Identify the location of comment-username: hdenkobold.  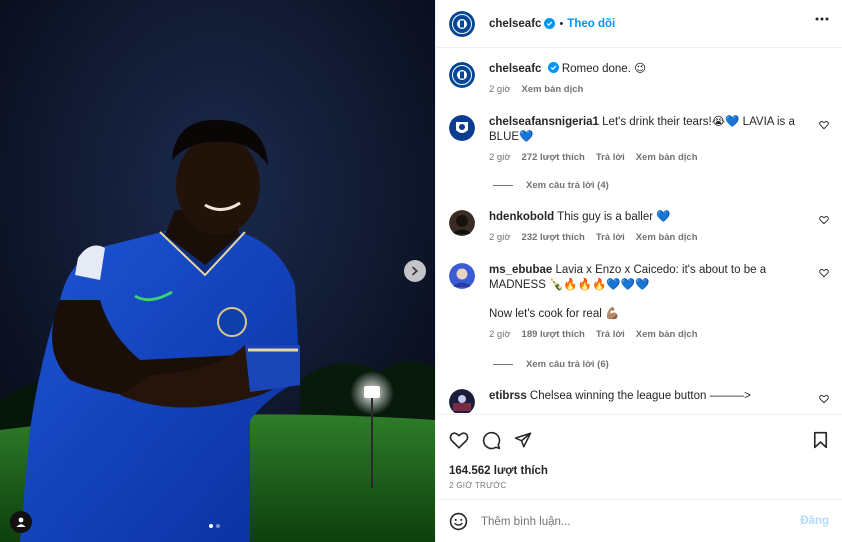
(521, 217).